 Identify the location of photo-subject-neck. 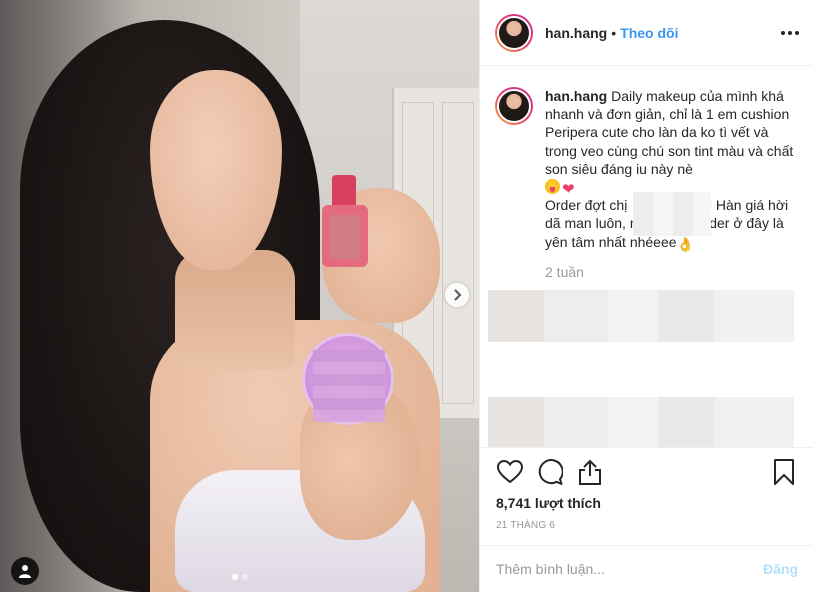
(235, 310).